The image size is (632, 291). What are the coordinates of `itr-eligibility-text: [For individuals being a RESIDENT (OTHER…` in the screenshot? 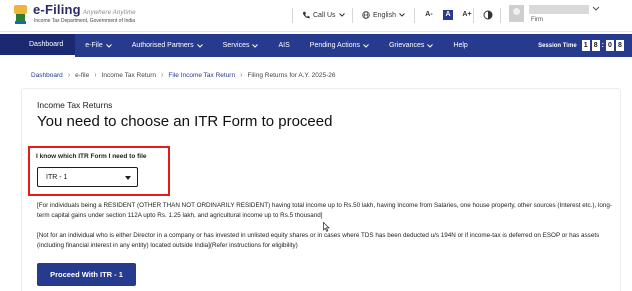 It's located at (324, 210).